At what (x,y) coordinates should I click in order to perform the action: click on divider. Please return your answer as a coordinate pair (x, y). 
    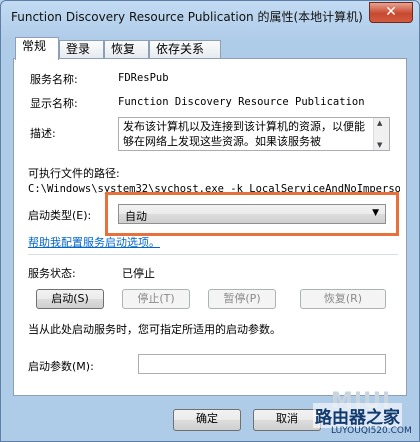
    Looking at the image, I should click on (213, 254).